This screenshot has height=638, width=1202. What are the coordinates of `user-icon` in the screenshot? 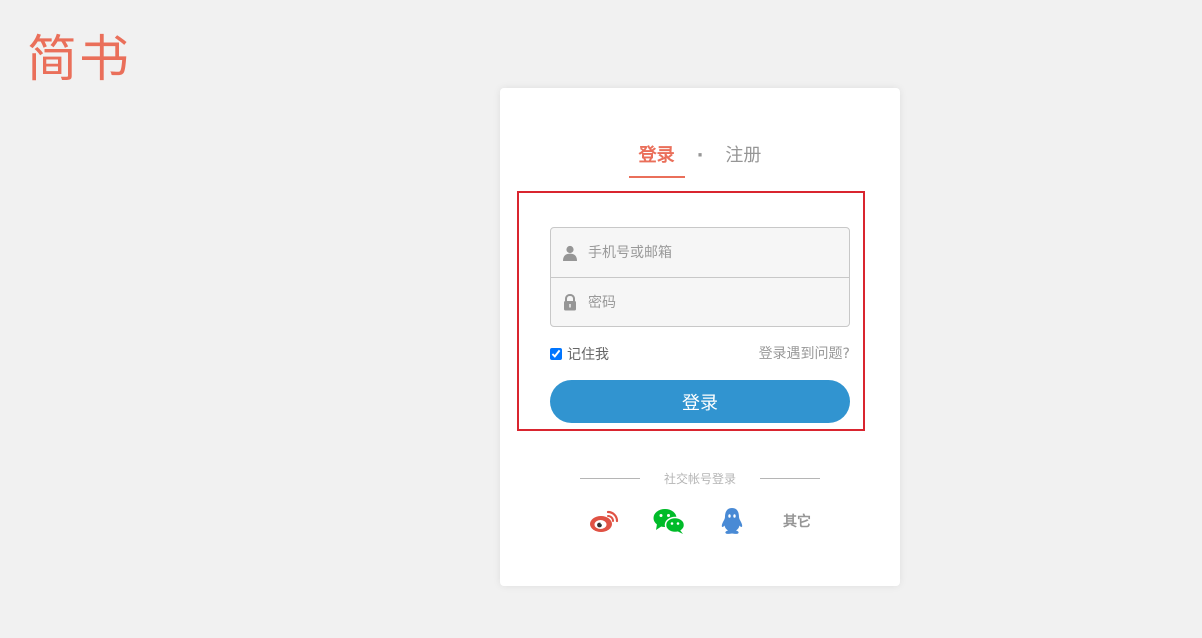 It's located at (570, 253).